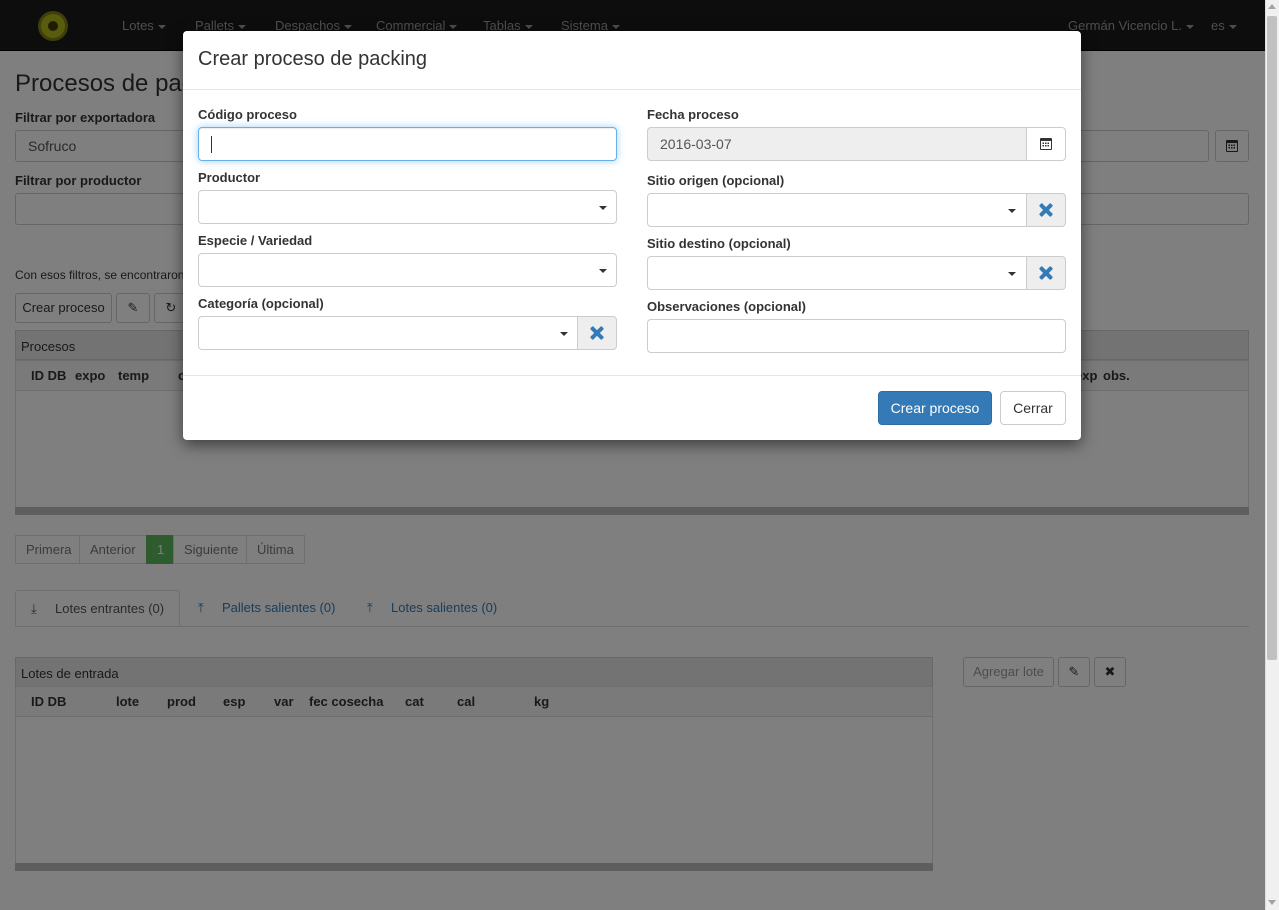 This screenshot has height=910, width=1279. What do you see at coordinates (407, 270) in the screenshot?
I see `species-select` at bounding box center [407, 270].